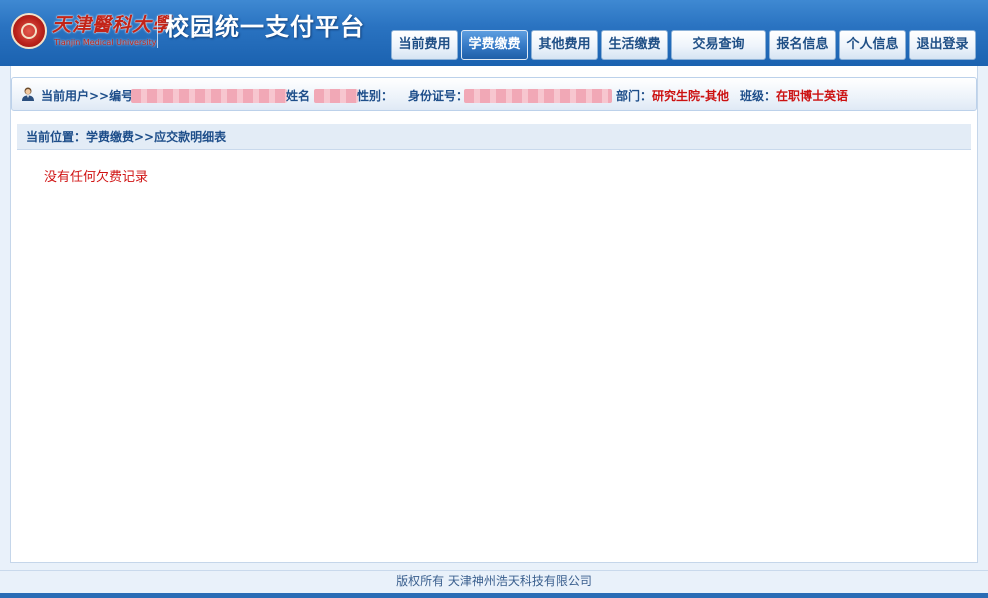 This screenshot has width=988, height=598. What do you see at coordinates (438, 96) in the screenshot?
I see `id-number-label: 身份证号：` at bounding box center [438, 96].